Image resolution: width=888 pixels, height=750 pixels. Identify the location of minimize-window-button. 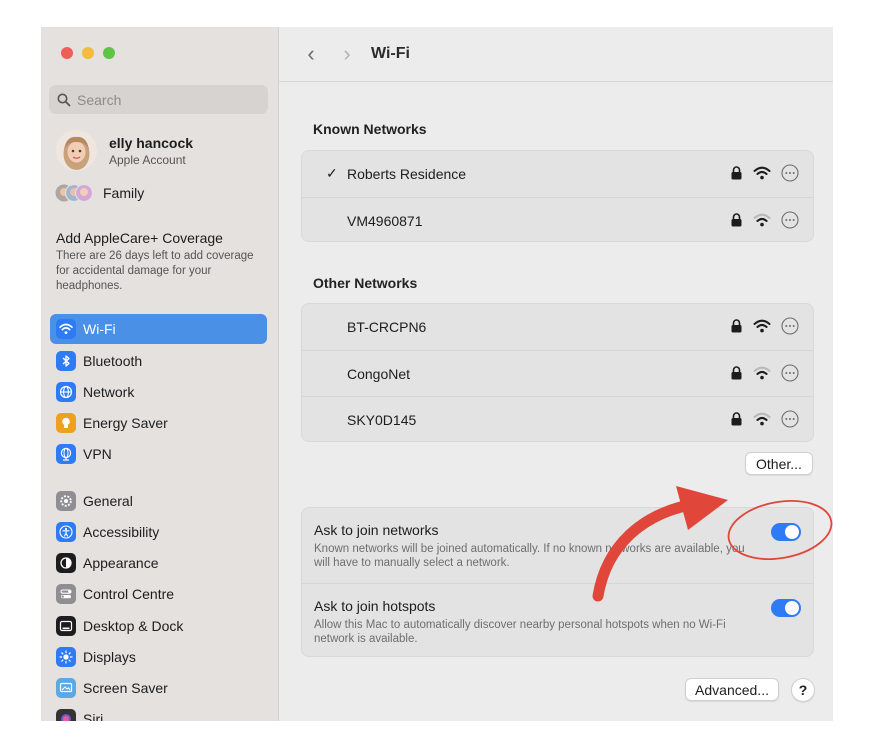
(88, 53).